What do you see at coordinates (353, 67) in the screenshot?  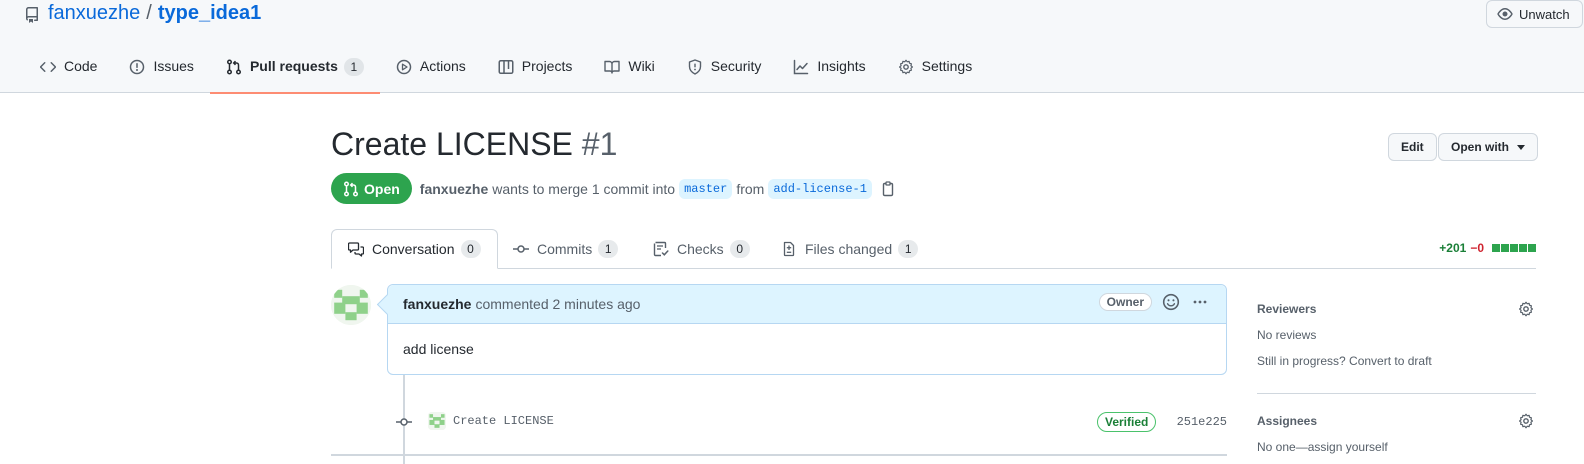 I see `pull-requests-counter: 1` at bounding box center [353, 67].